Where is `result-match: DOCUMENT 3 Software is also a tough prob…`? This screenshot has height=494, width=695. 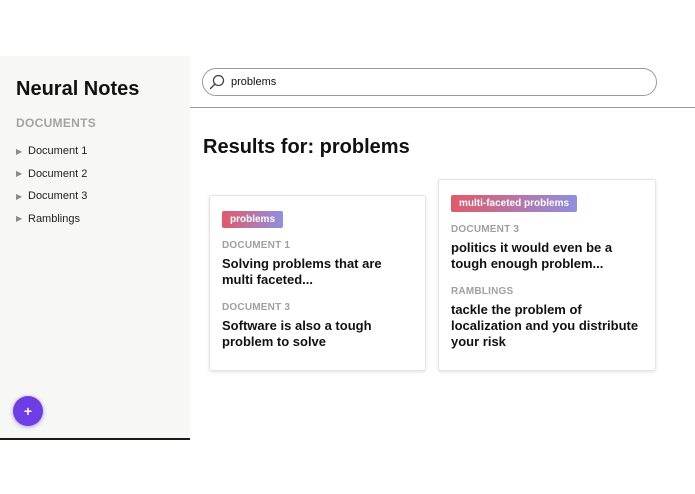 result-match: DOCUMENT 3 Software is also a tough prob… is located at coordinates (317, 326).